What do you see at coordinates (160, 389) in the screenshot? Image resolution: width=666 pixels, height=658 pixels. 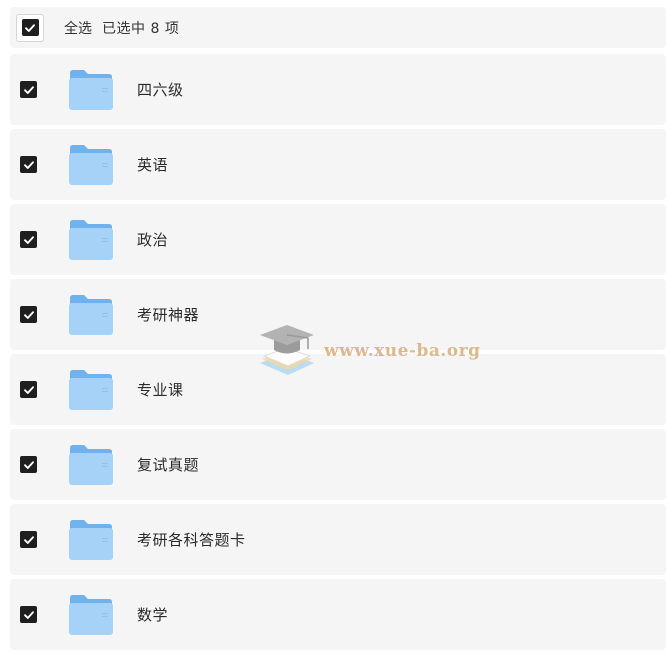 I see `file-name: 专业课` at bounding box center [160, 389].